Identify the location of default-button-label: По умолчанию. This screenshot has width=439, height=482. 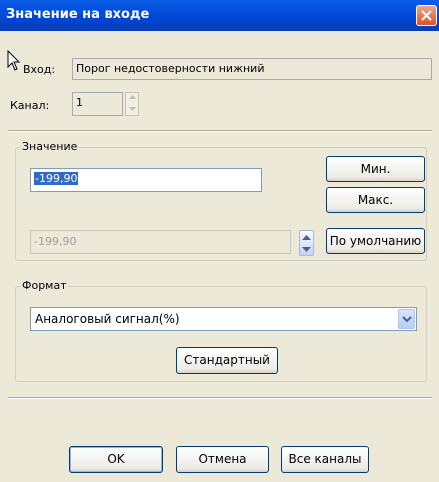
(375, 241).